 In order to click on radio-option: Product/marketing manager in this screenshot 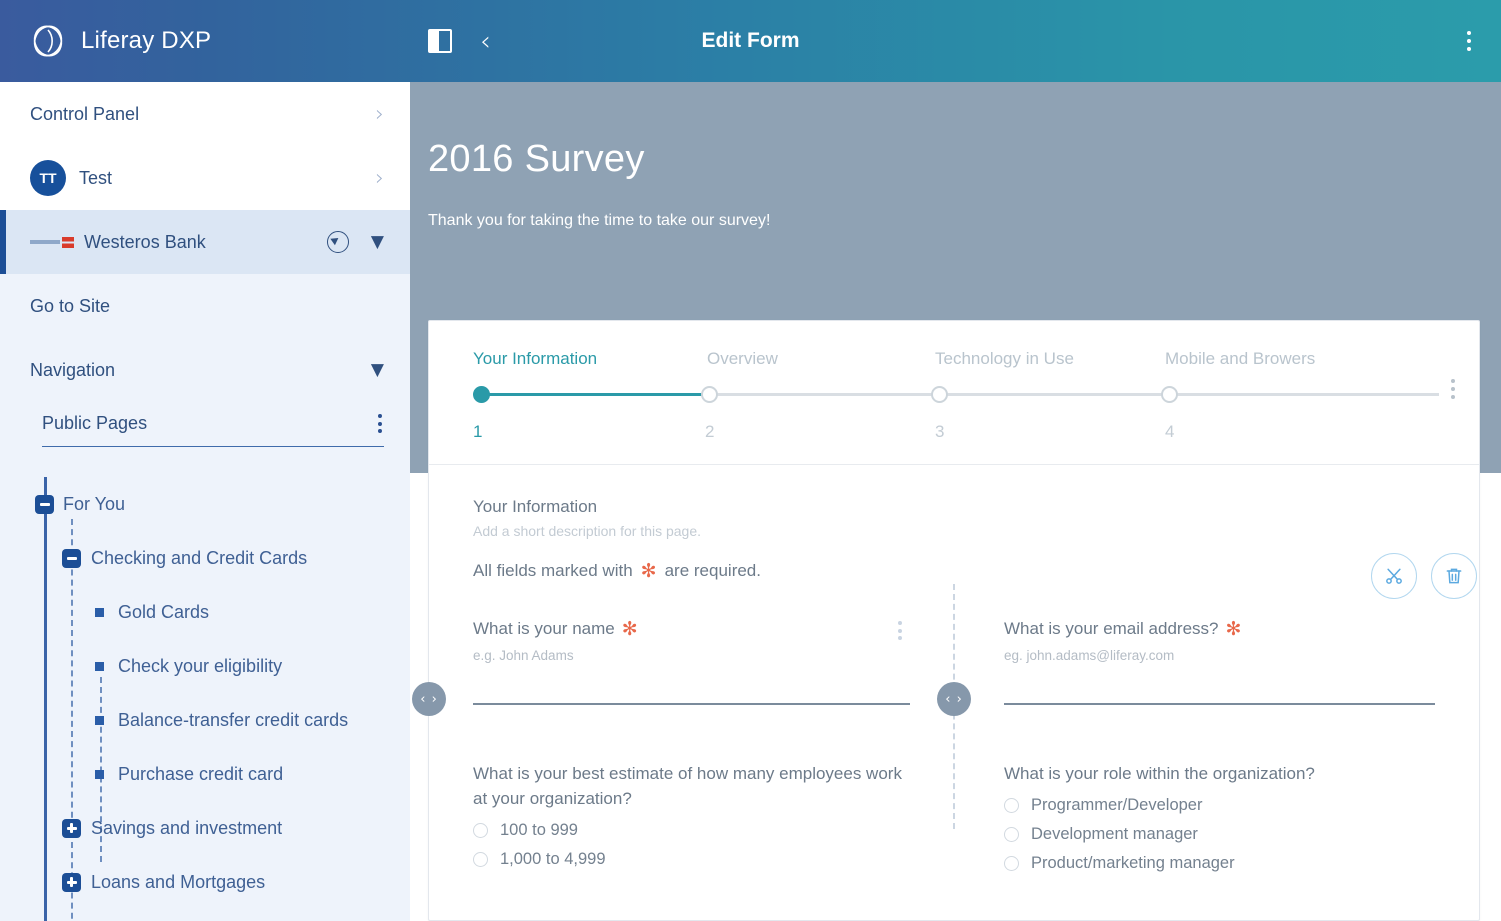, I will do `click(1219, 863)`.